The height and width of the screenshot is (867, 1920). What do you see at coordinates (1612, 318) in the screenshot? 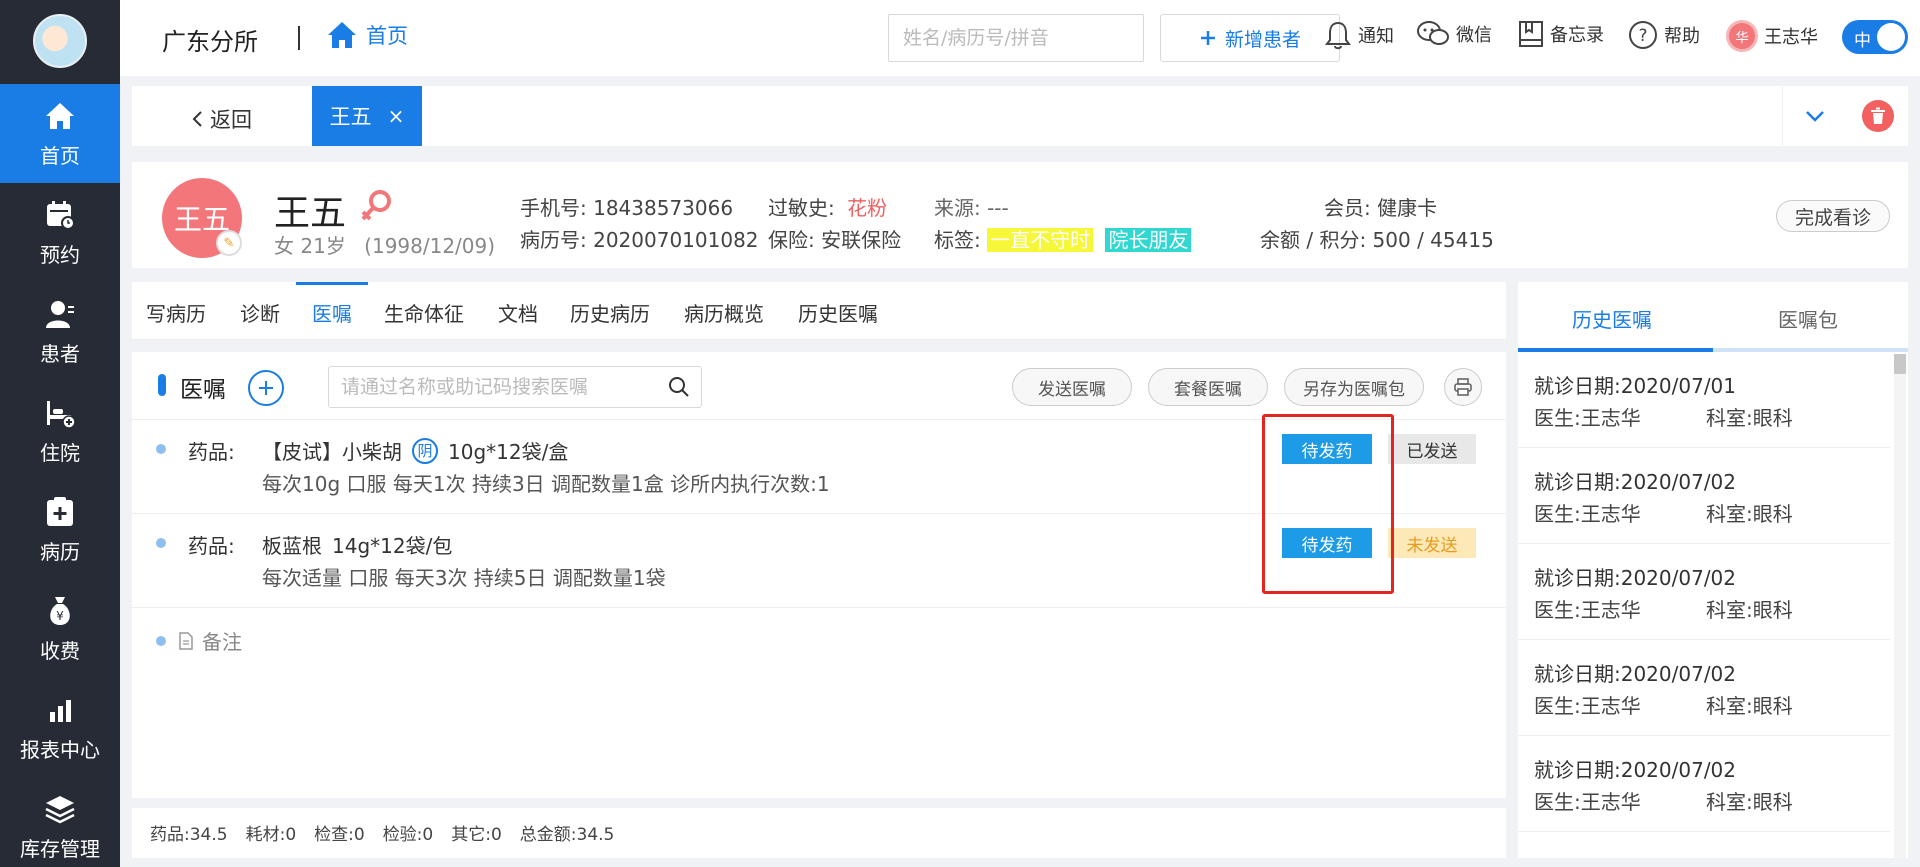
I see `tab-history-orders-right: 历史医嘱` at bounding box center [1612, 318].